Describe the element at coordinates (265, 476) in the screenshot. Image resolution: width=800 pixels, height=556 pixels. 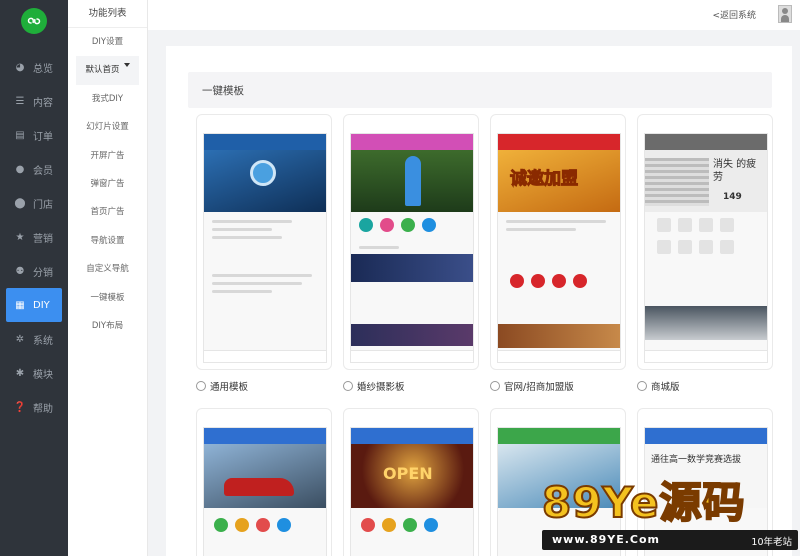
I see `preview-banner` at that location.